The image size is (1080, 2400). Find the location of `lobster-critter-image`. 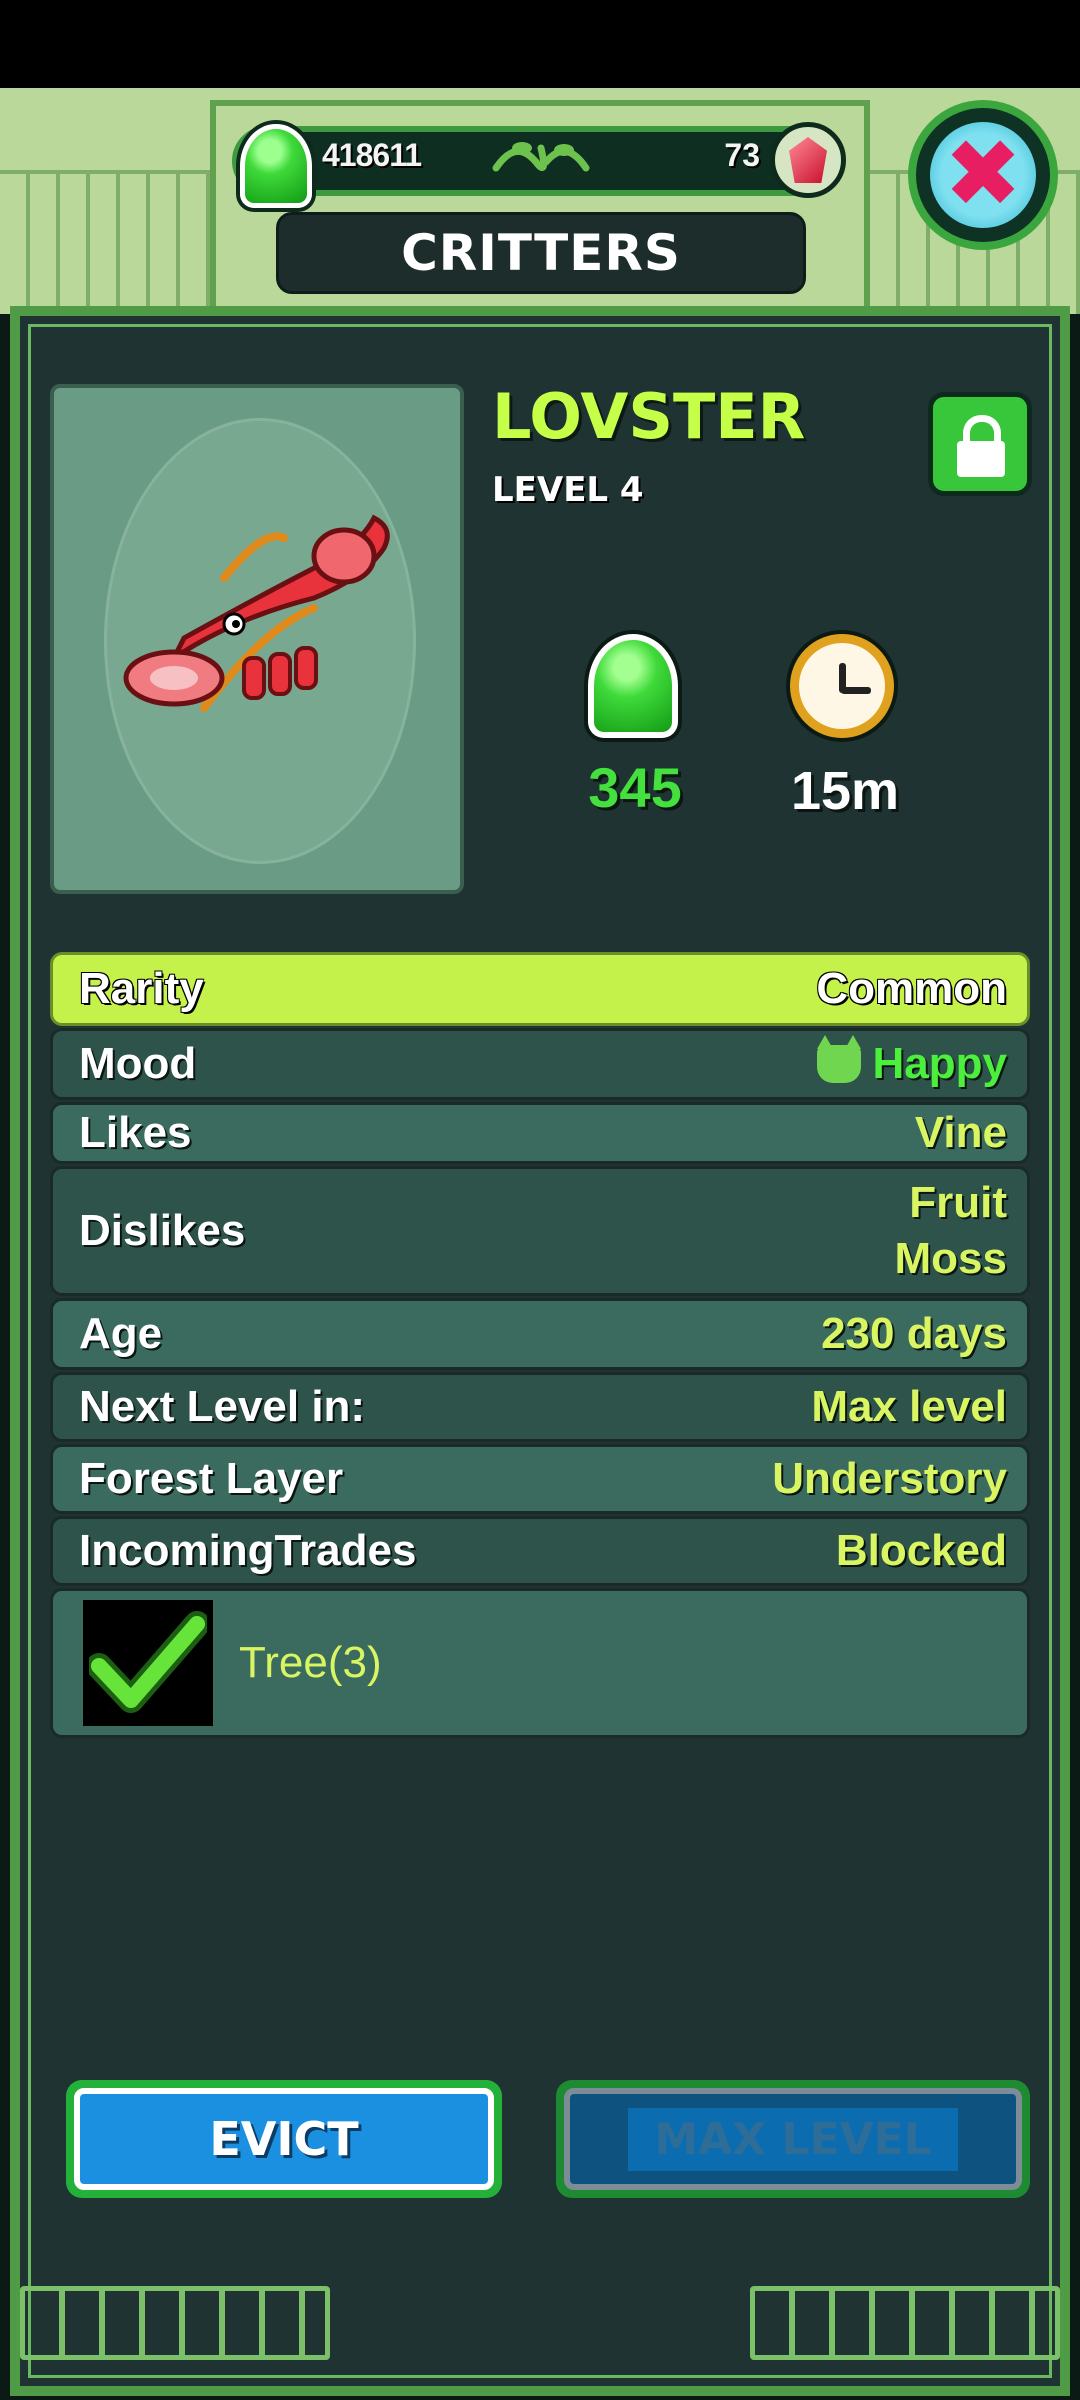

lobster-critter-image is located at coordinates (256, 613).